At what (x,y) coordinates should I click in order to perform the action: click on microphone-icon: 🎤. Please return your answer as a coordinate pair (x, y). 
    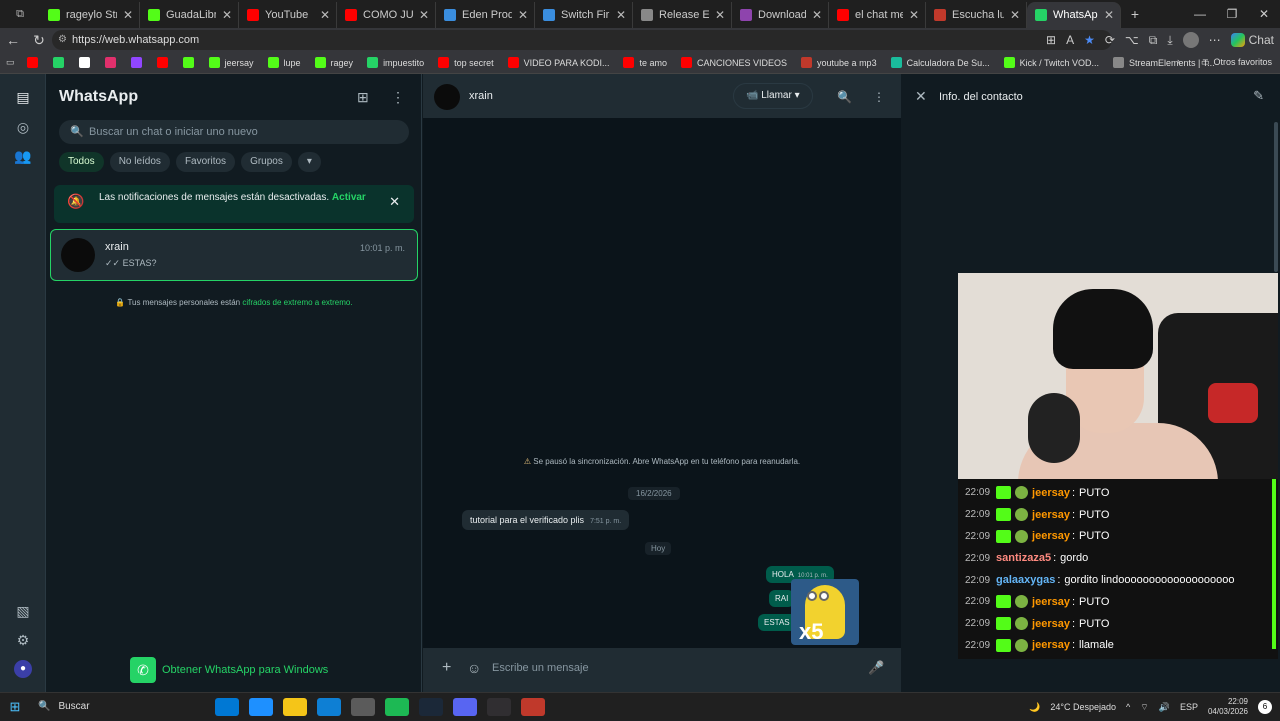
    Looking at the image, I should click on (876, 668).